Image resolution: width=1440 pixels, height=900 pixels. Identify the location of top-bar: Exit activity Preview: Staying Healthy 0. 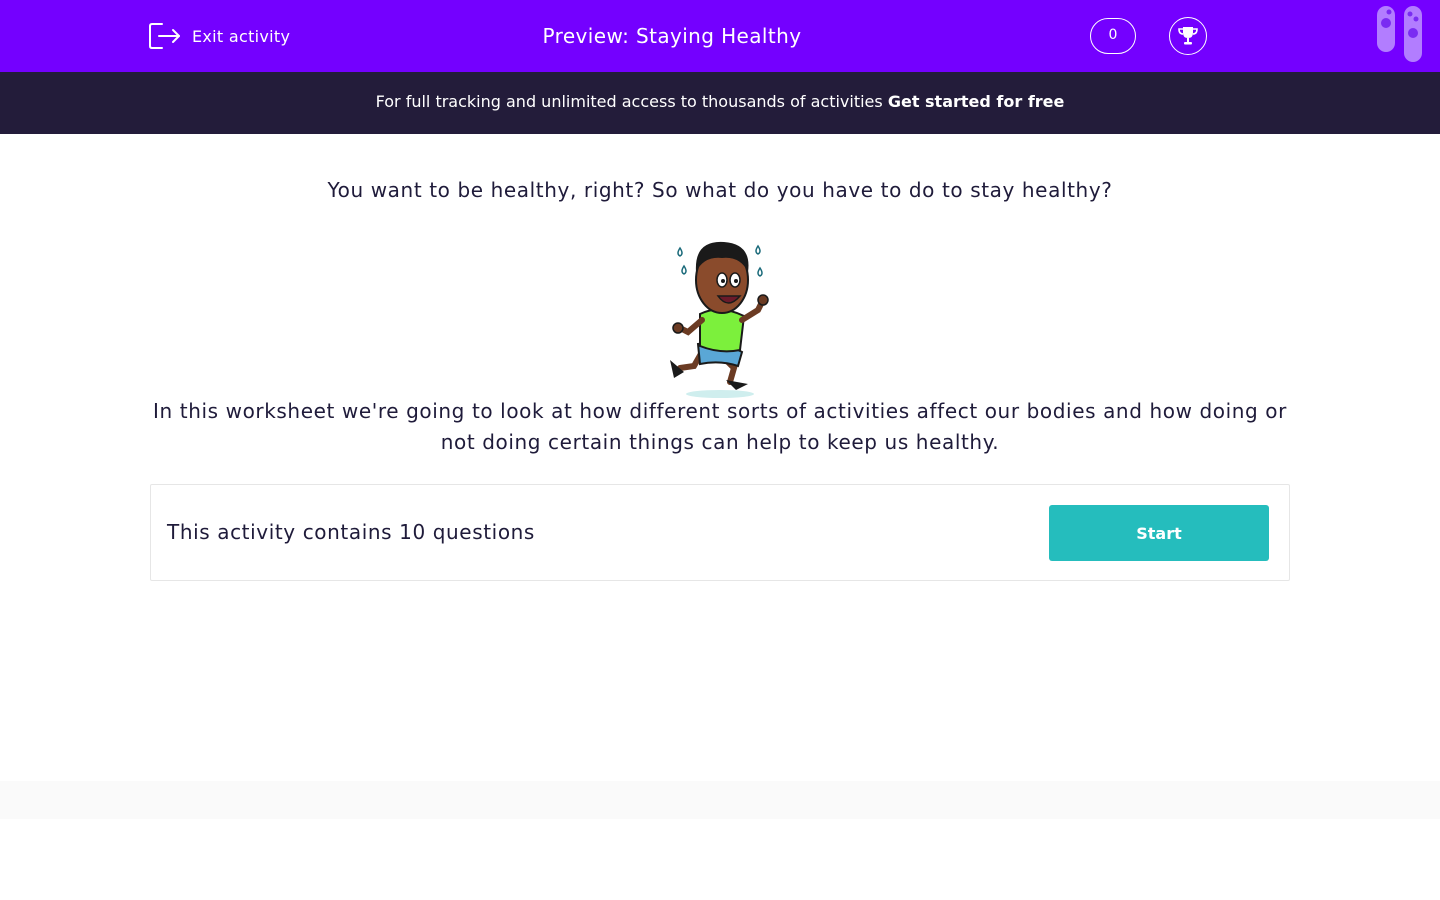
(720, 36).